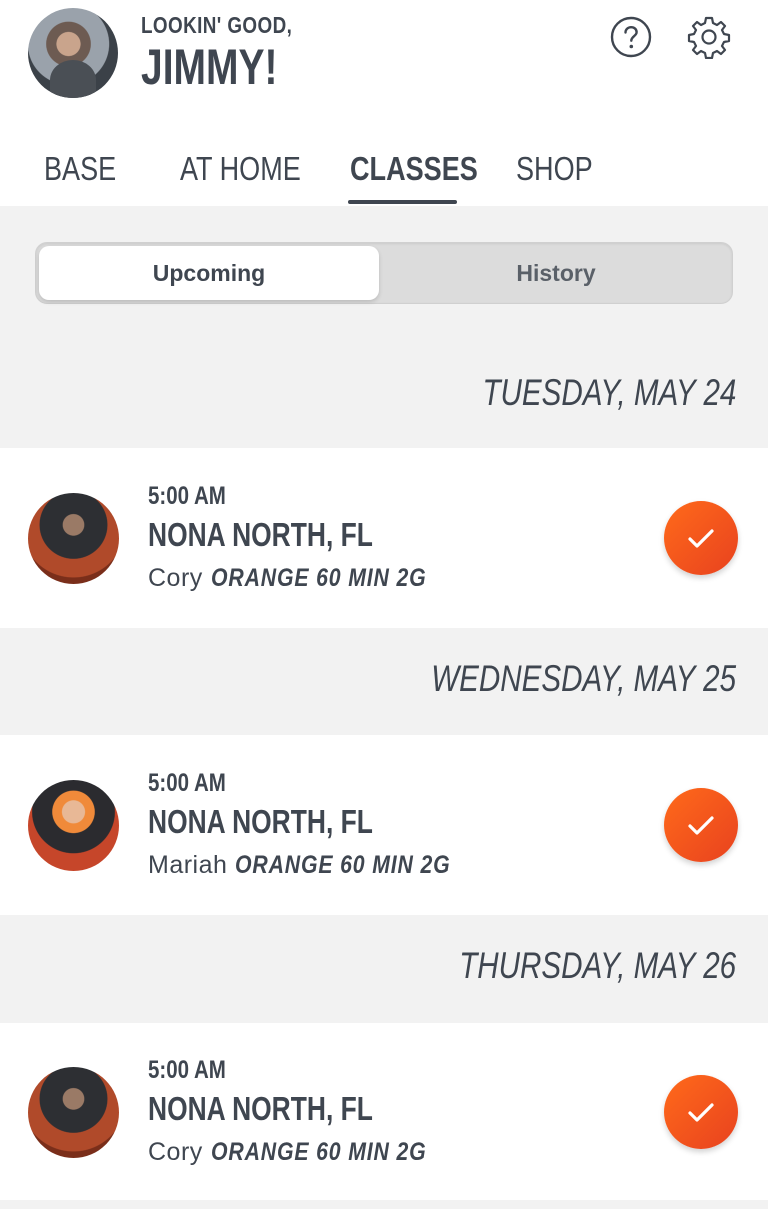 This screenshot has height=1209, width=768. What do you see at coordinates (80, 169) in the screenshot?
I see `tab-base: BASE` at bounding box center [80, 169].